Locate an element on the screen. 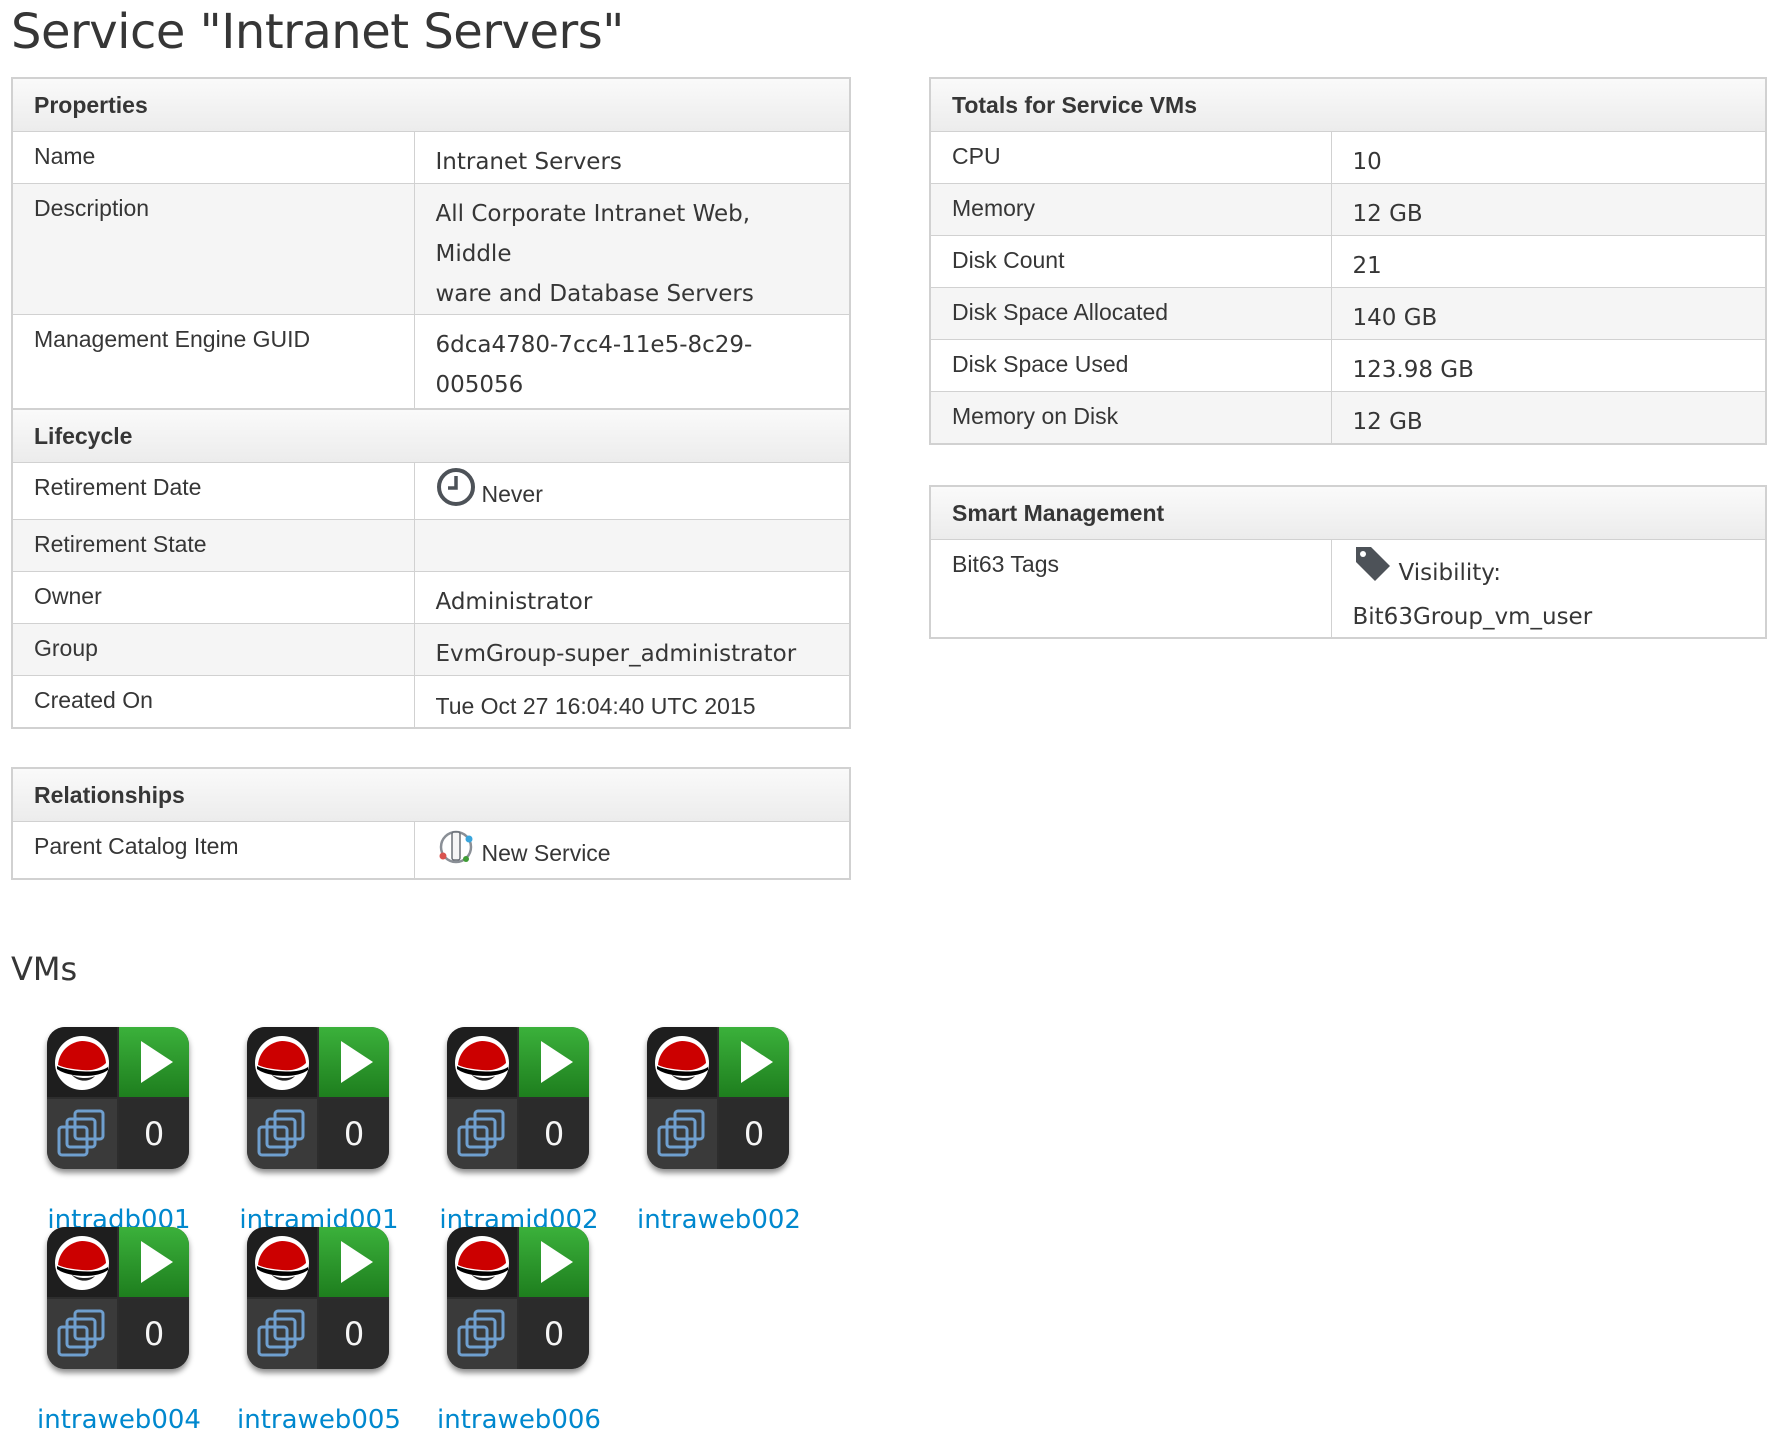 The width and height of the screenshot is (1776, 1452). cpu-label: CPU is located at coordinates (1130, 157).